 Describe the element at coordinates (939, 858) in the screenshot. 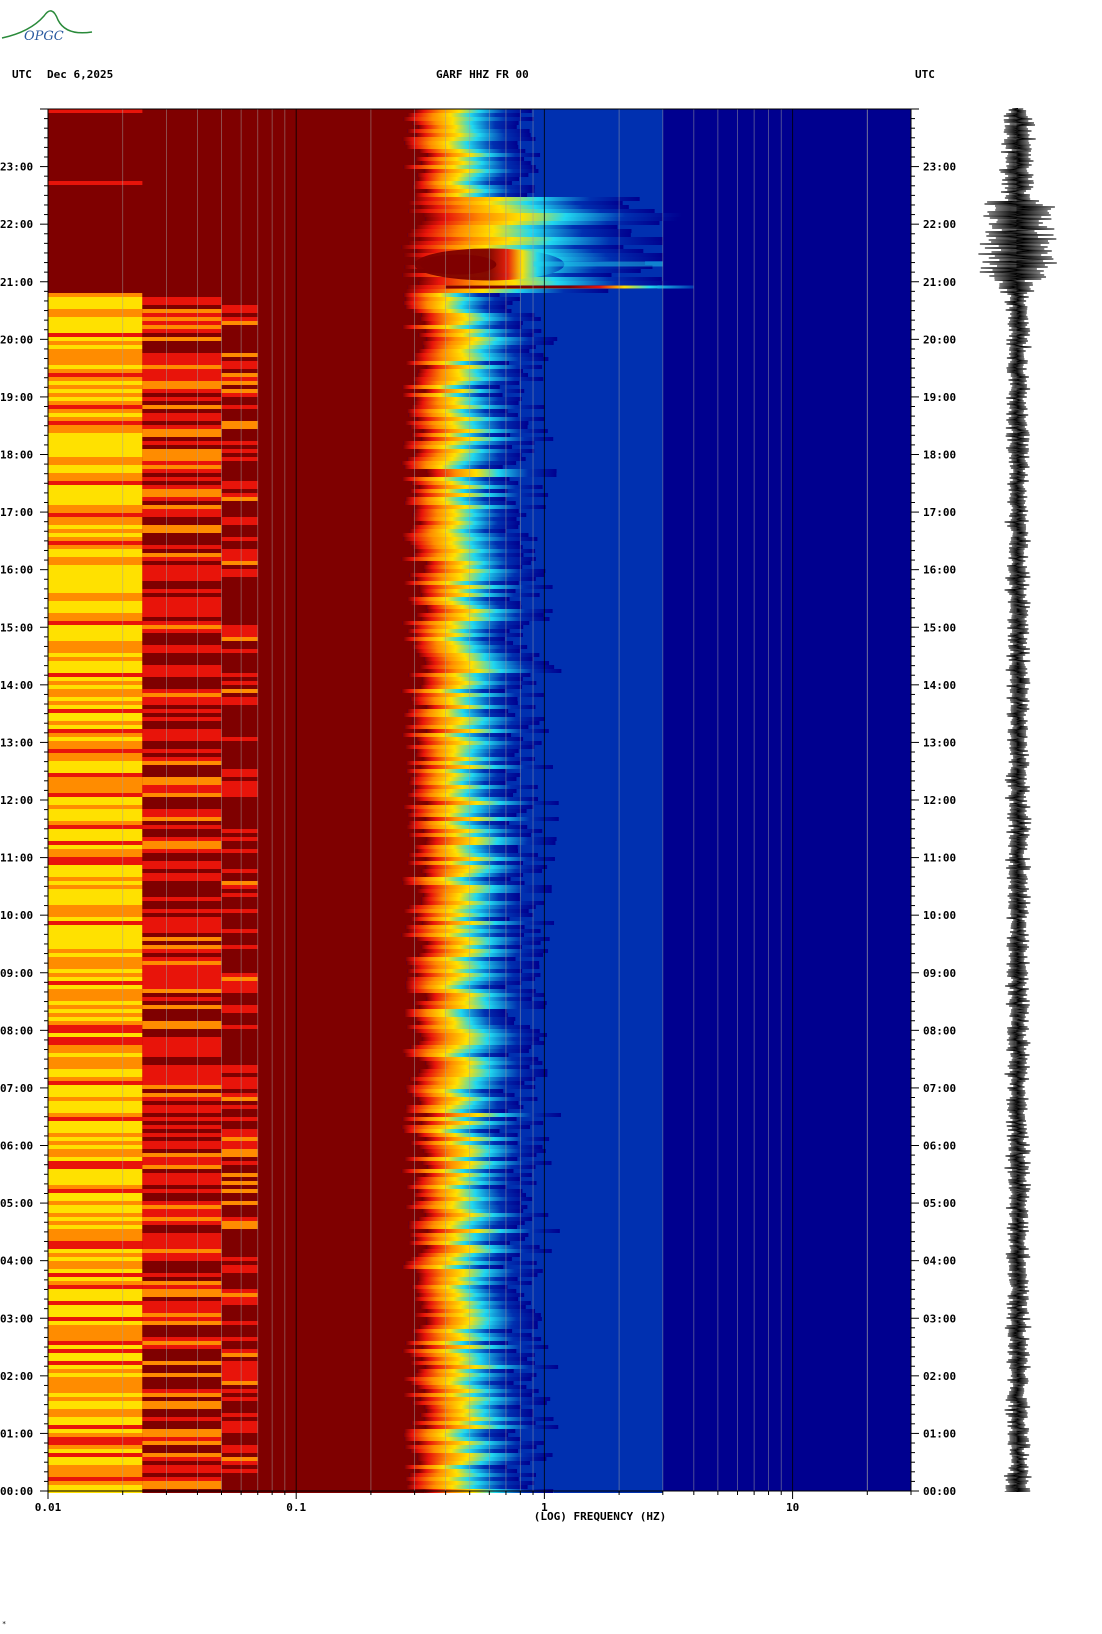

I see `y-tick-label-right: 11:00` at that location.